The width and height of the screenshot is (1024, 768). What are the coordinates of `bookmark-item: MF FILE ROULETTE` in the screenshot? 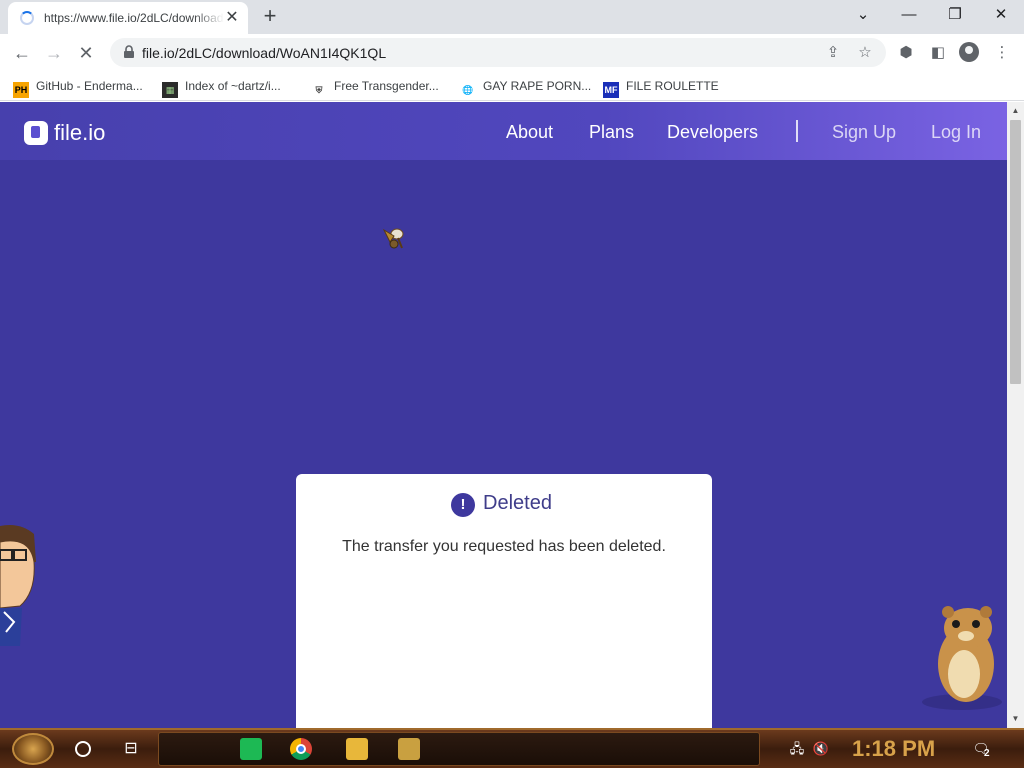 It's located at (661, 87).